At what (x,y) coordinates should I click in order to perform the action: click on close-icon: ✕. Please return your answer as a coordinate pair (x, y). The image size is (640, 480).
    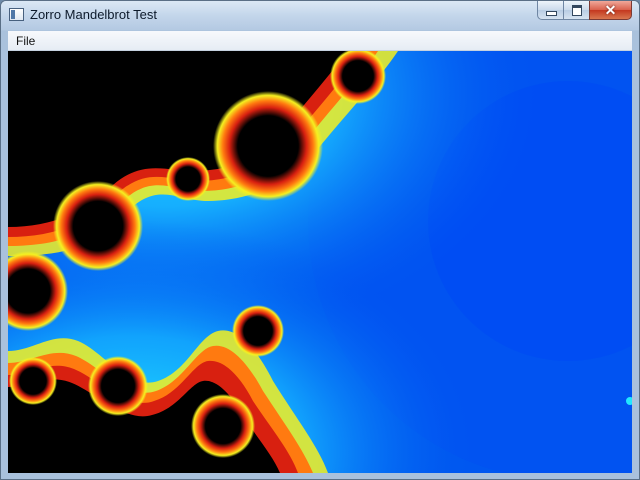
    Looking at the image, I should click on (610, 10).